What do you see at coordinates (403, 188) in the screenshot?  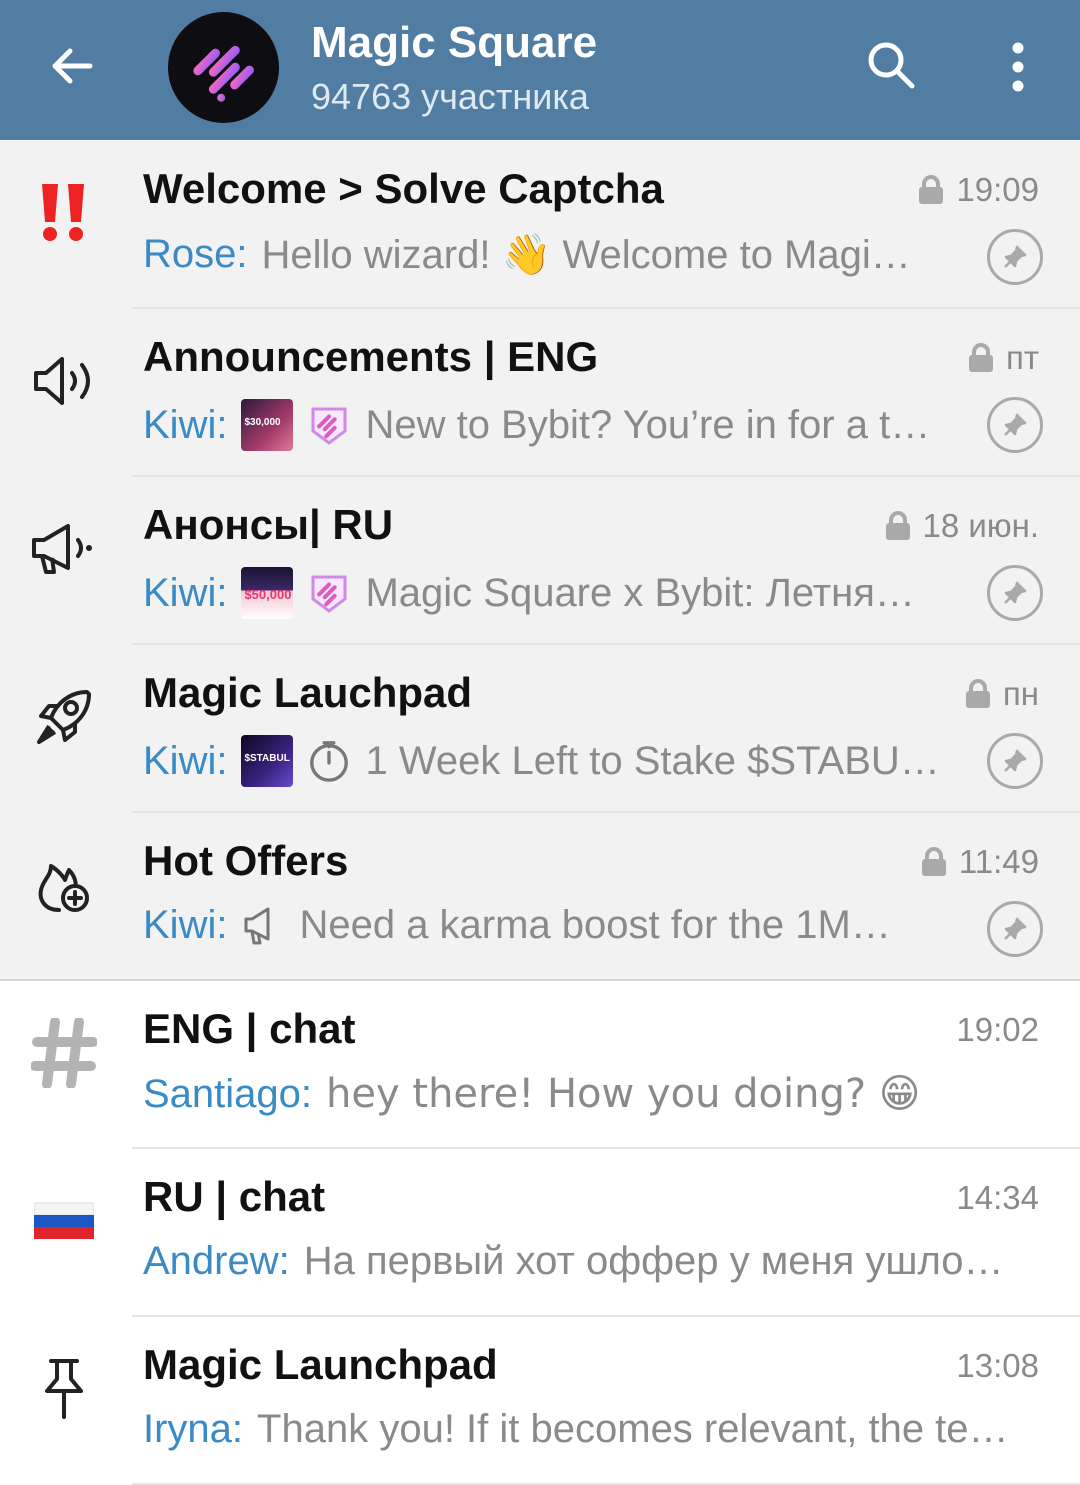 I see `topic-title: Welcome > Solve Captcha` at bounding box center [403, 188].